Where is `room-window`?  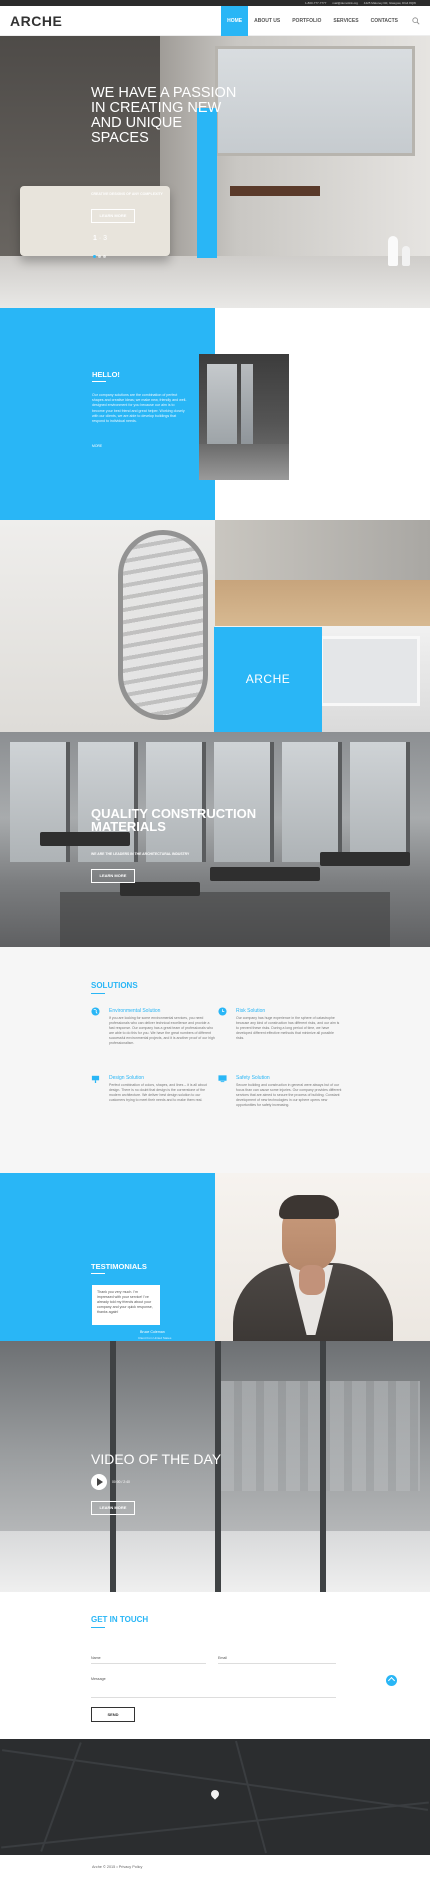
room-window is located at coordinates (370, 671).